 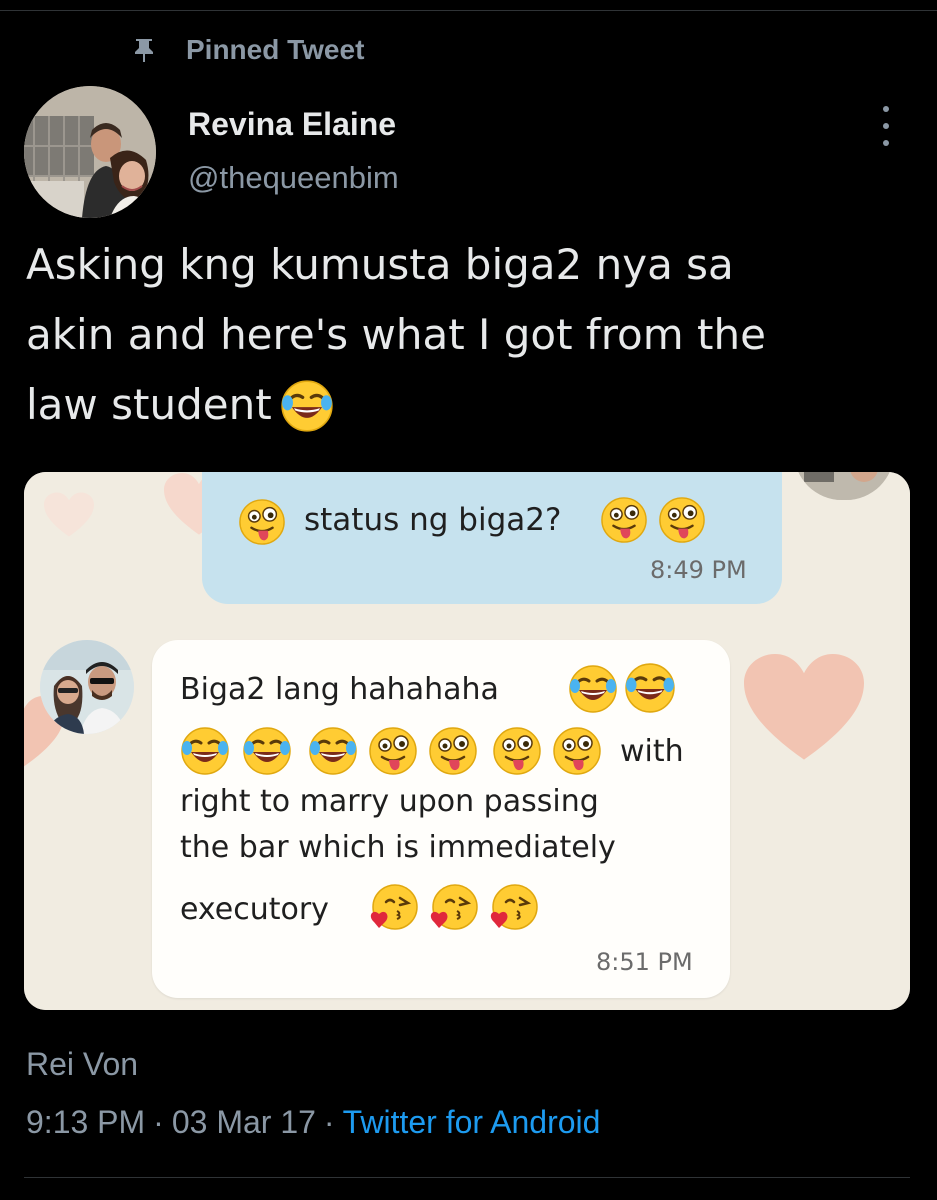 What do you see at coordinates (254, 909) in the screenshot?
I see `incoming-message-line: executory` at bounding box center [254, 909].